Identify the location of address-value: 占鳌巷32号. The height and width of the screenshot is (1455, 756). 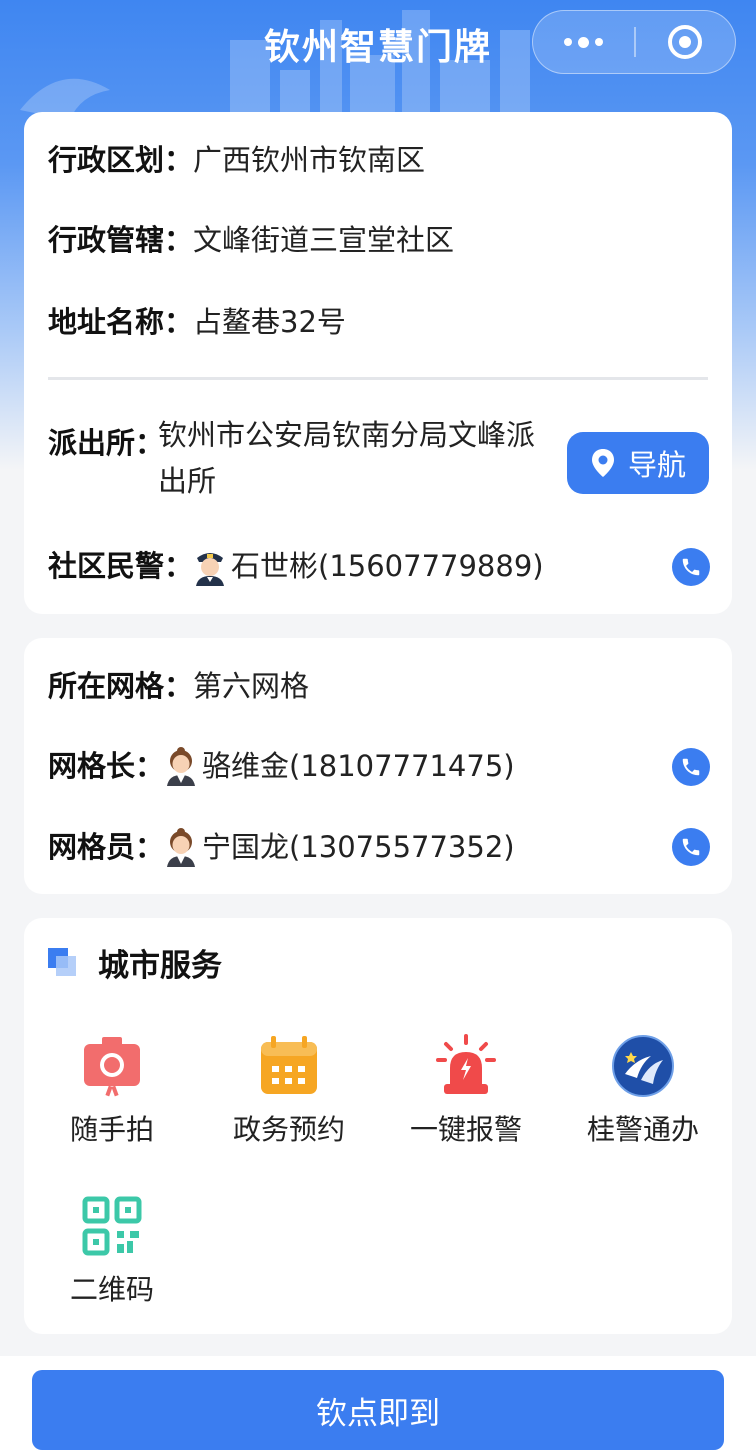
(269, 322).